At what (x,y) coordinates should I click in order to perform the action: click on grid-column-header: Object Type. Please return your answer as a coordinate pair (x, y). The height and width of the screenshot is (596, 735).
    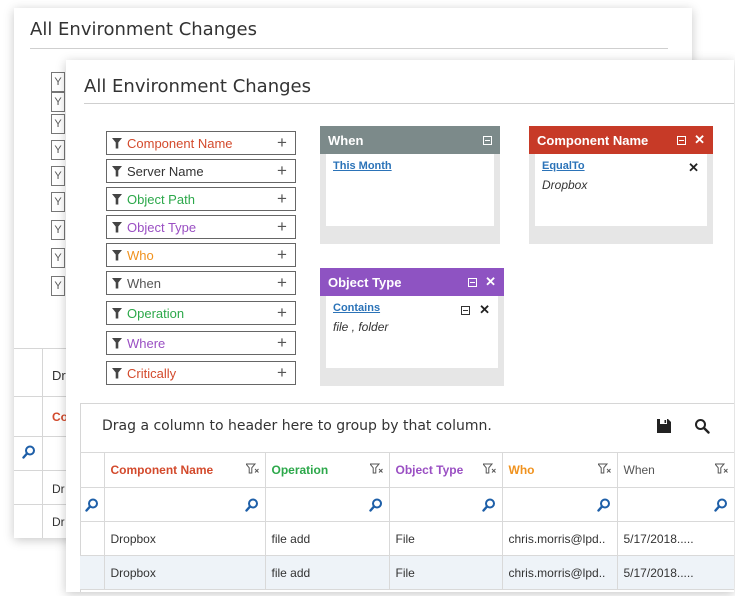
    Looking at the image, I should click on (445, 470).